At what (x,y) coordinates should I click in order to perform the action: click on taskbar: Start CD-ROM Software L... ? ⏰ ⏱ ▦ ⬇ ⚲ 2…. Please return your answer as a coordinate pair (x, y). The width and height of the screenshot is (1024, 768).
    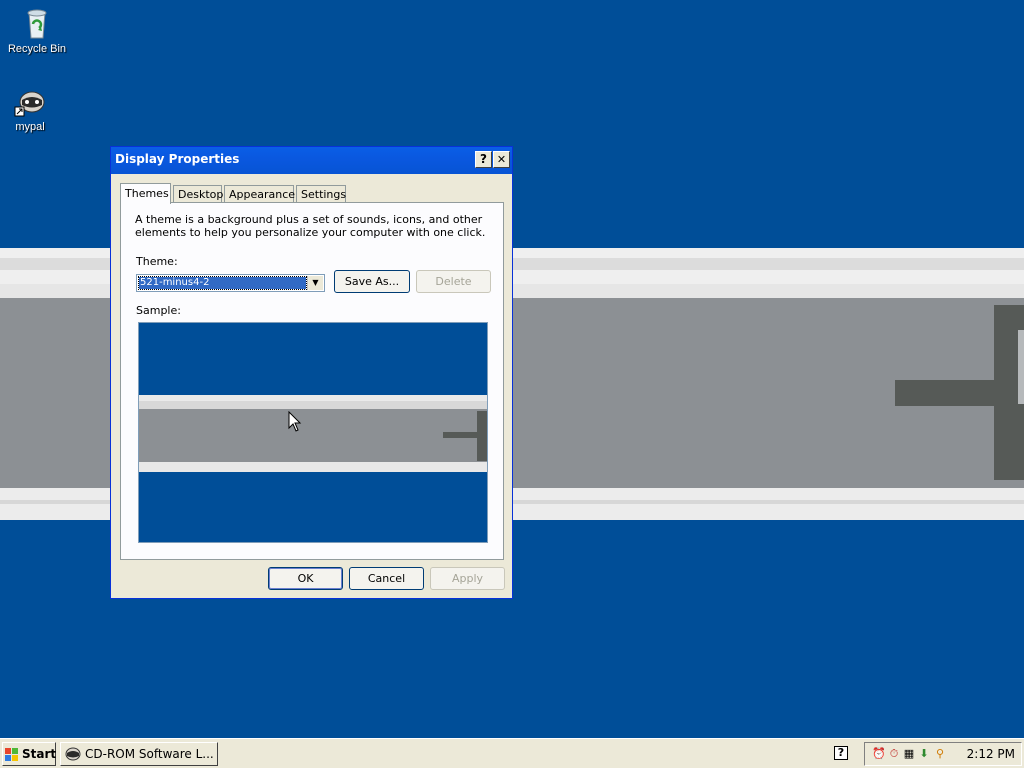
    Looking at the image, I should click on (512, 753).